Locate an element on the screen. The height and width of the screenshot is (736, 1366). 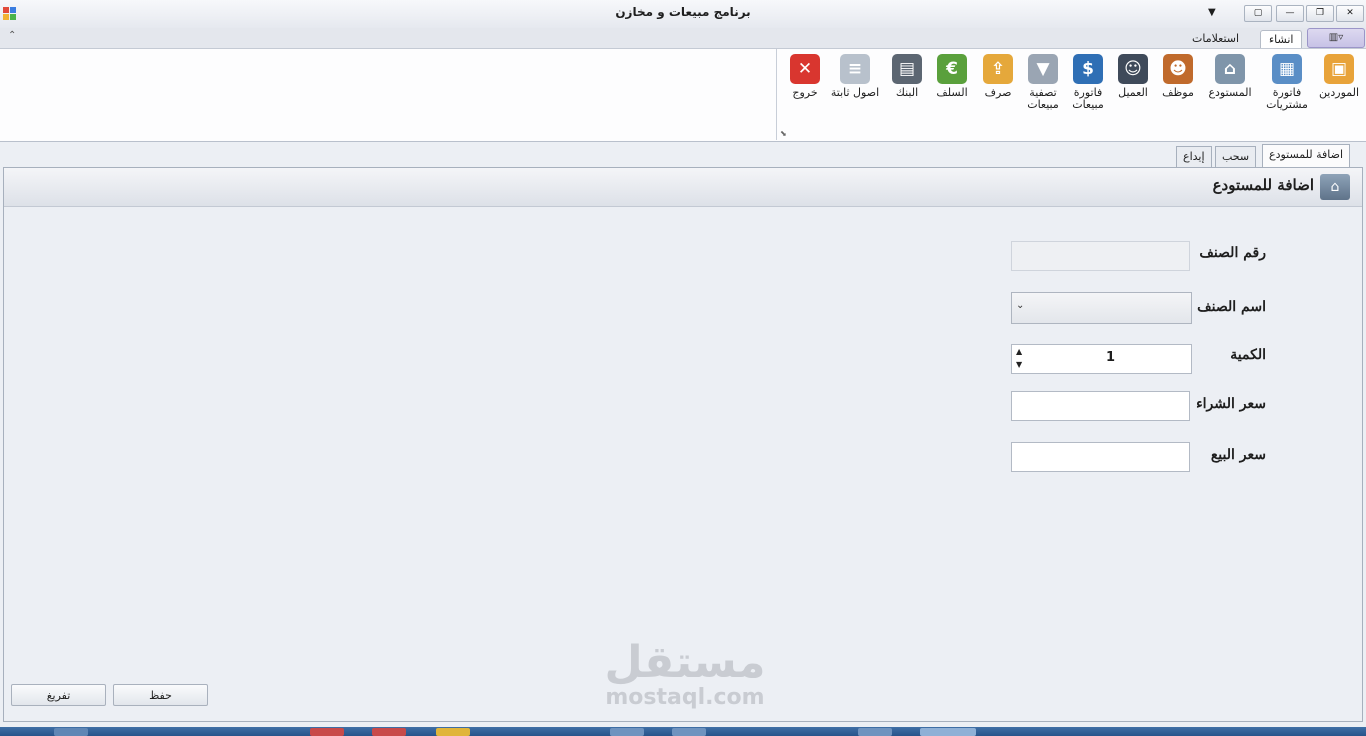
collapse-ribbon-icon: ⌃ is located at coordinates (12, 35).